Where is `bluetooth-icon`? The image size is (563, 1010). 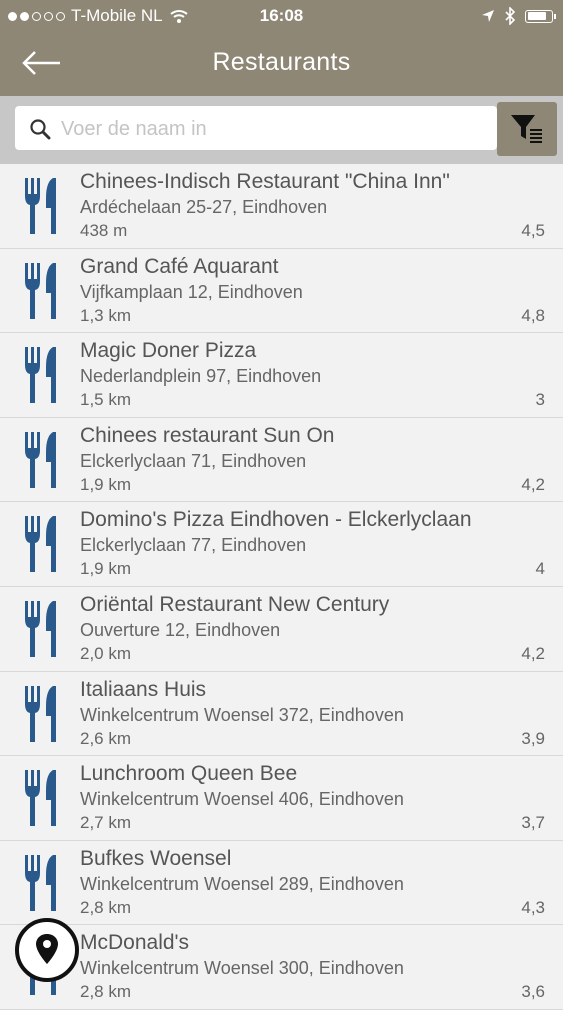 bluetooth-icon is located at coordinates (510, 16).